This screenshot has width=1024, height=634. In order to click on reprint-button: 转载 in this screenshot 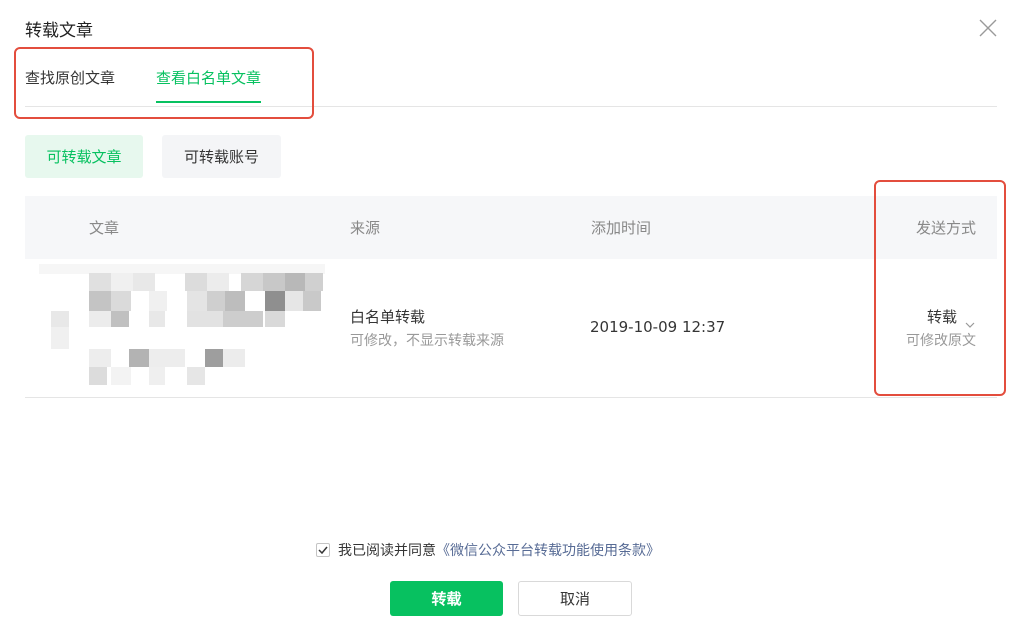, I will do `click(446, 598)`.